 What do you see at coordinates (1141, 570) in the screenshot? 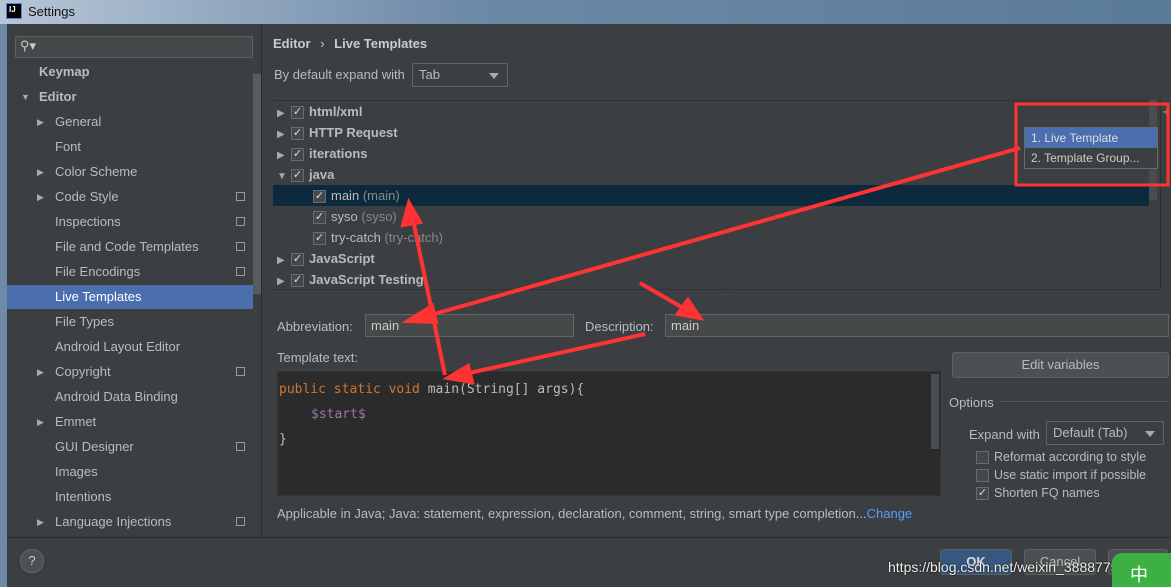
I see `ime-indicator: 中` at bounding box center [1141, 570].